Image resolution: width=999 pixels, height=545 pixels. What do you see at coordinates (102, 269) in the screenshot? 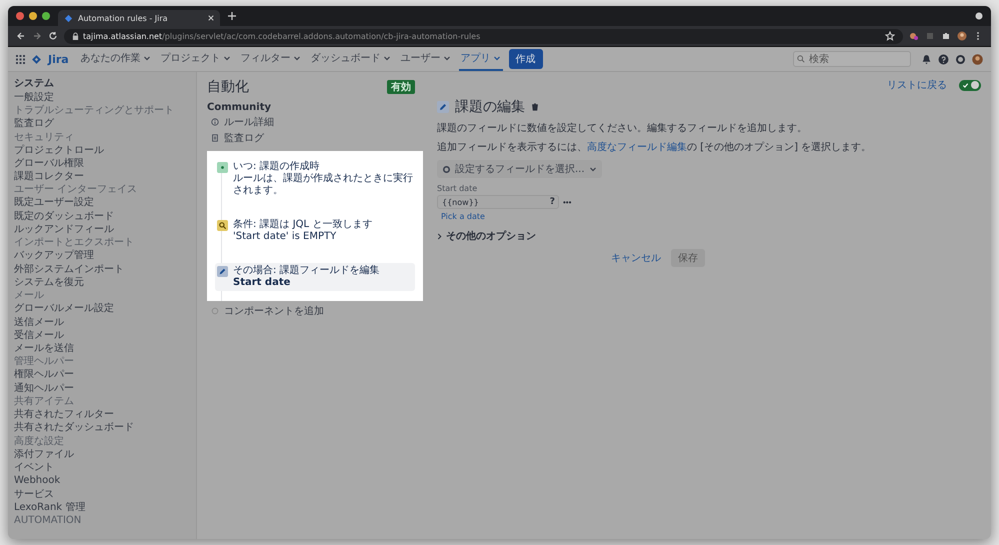
I see `sidebar-item: 外部システムインポート` at bounding box center [102, 269].